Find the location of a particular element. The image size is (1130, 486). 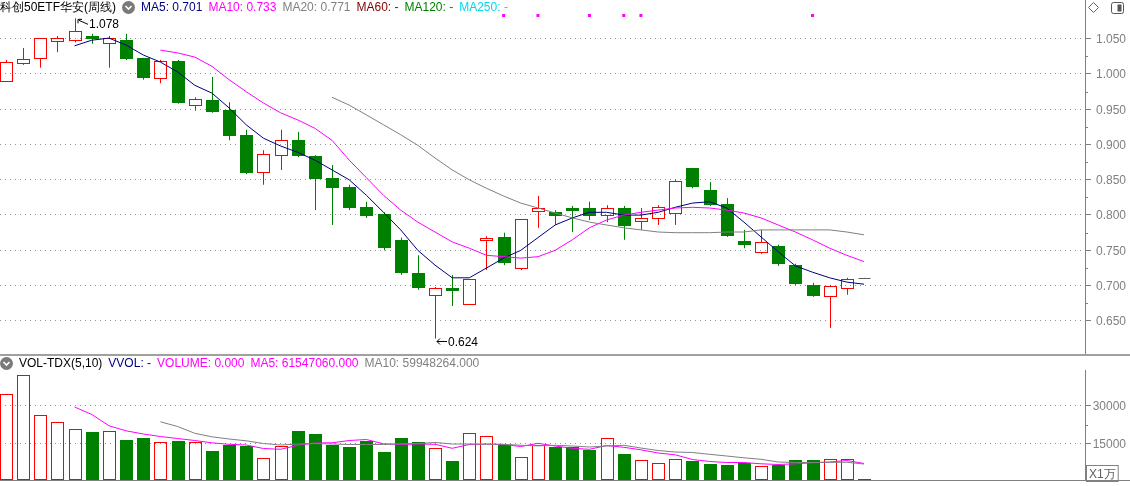

chart-title: 科创50ETF华安(周线) is located at coordinates (58, 7).